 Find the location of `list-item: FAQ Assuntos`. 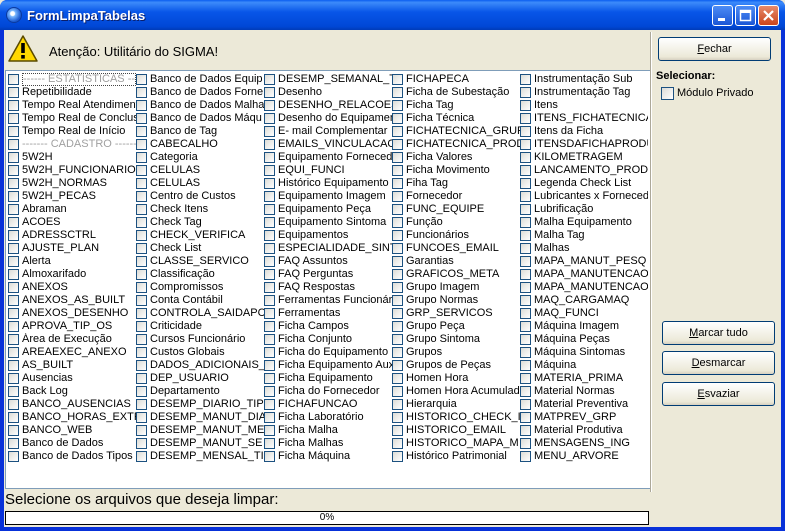

list-item: FAQ Assuntos is located at coordinates (328, 261).